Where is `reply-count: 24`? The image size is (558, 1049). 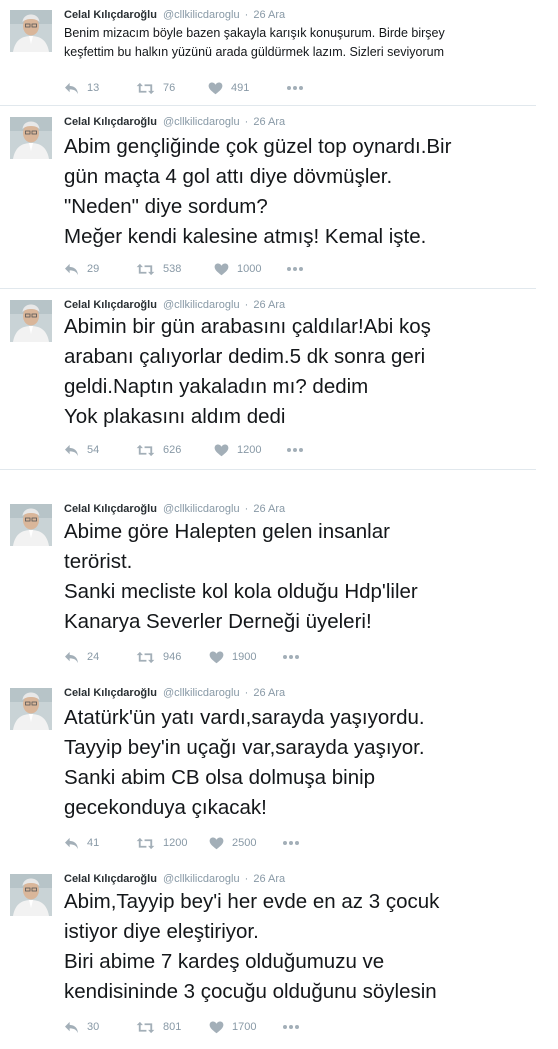 reply-count: 24 is located at coordinates (93, 657).